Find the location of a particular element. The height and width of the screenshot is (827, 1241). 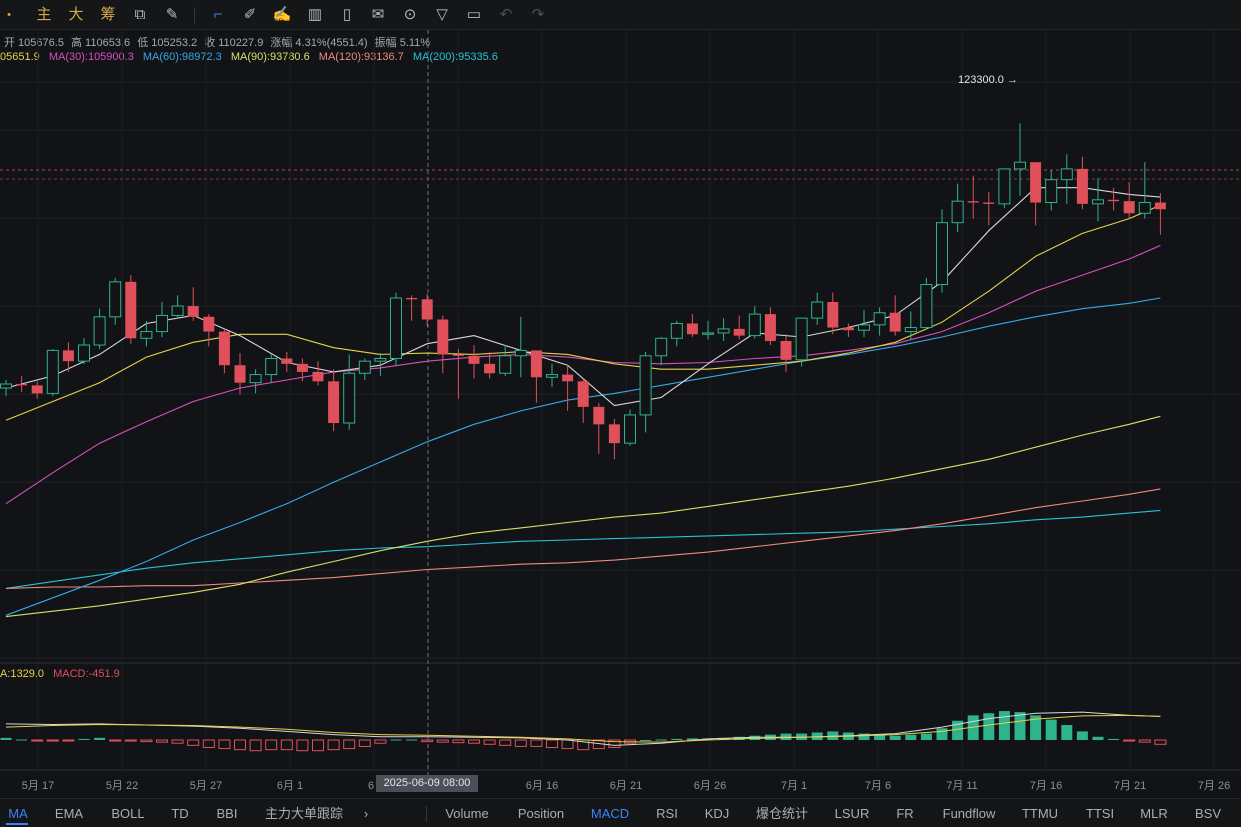

tab-ttsi: TTSI is located at coordinates (1100, 813).